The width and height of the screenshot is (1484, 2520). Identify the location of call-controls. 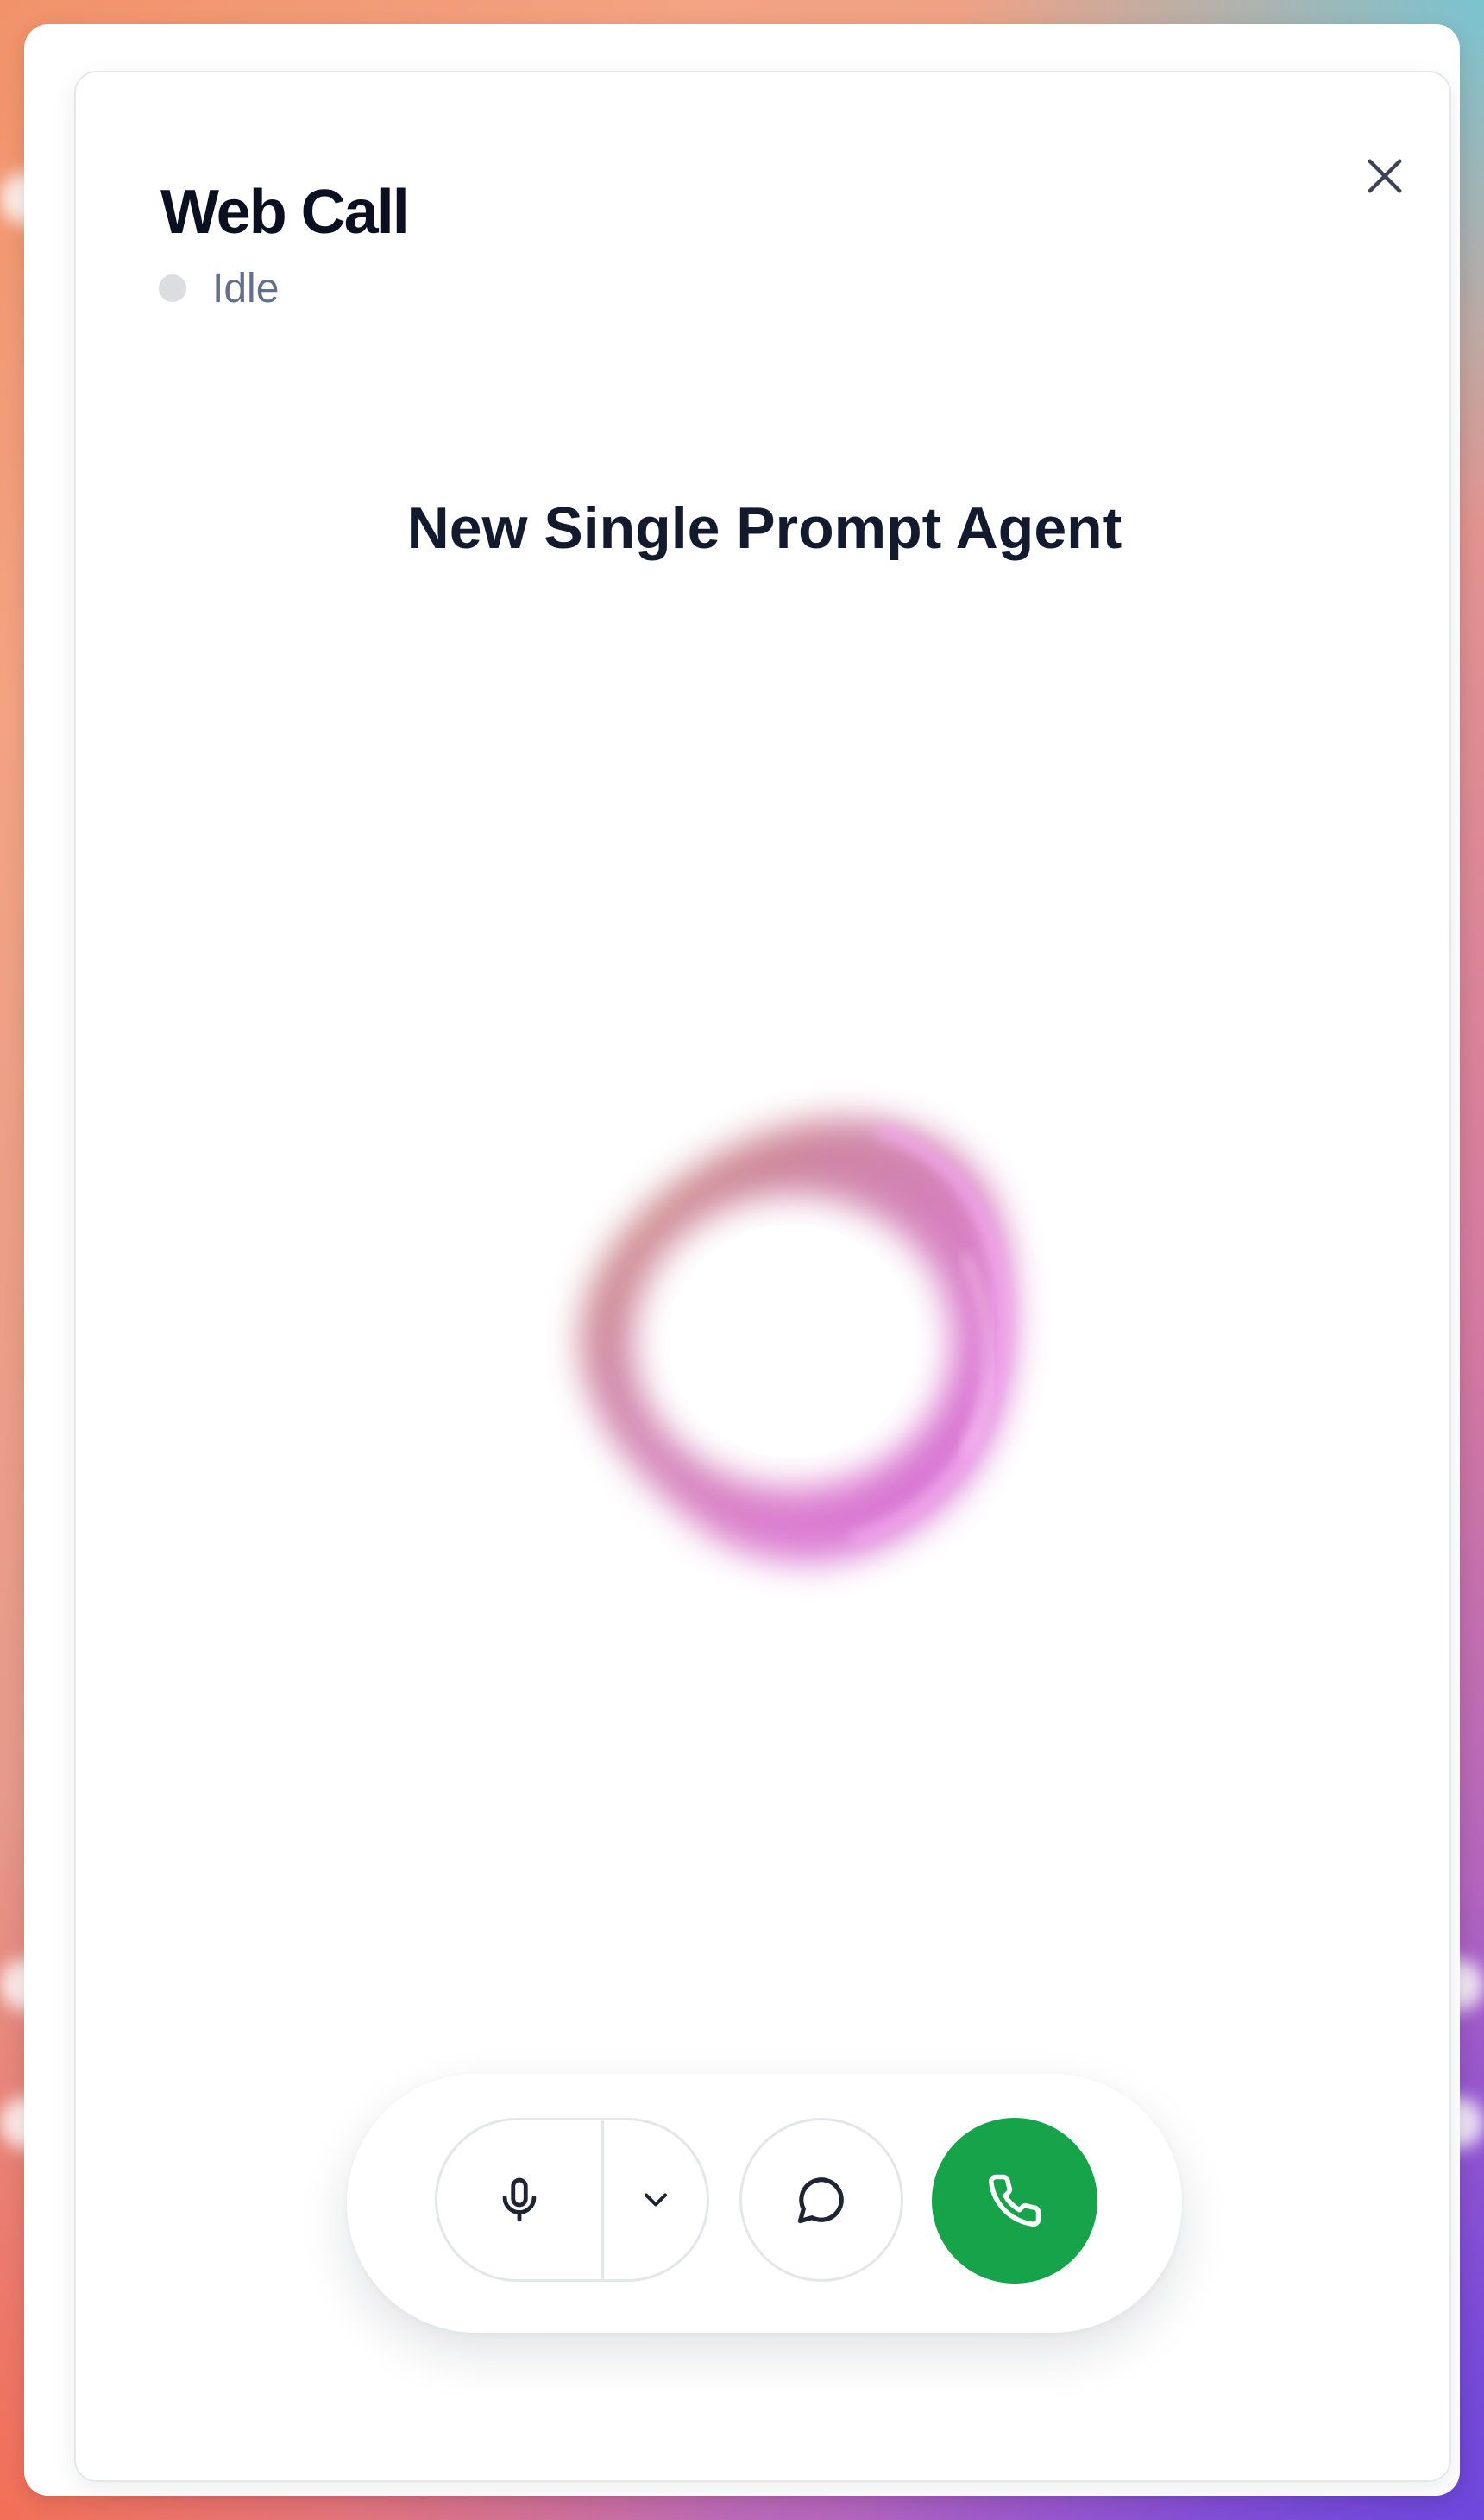
(764, 2204).